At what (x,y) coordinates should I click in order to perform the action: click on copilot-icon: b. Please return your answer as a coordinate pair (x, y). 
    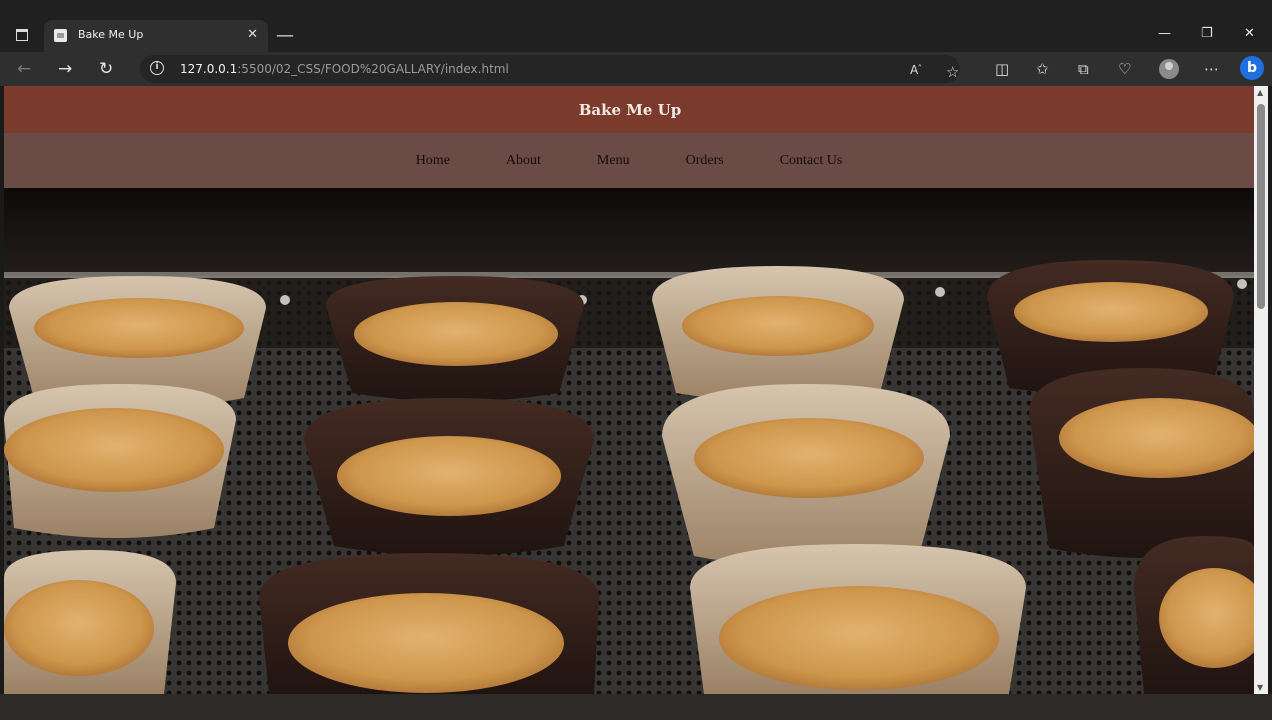
    Looking at the image, I should click on (1252, 68).